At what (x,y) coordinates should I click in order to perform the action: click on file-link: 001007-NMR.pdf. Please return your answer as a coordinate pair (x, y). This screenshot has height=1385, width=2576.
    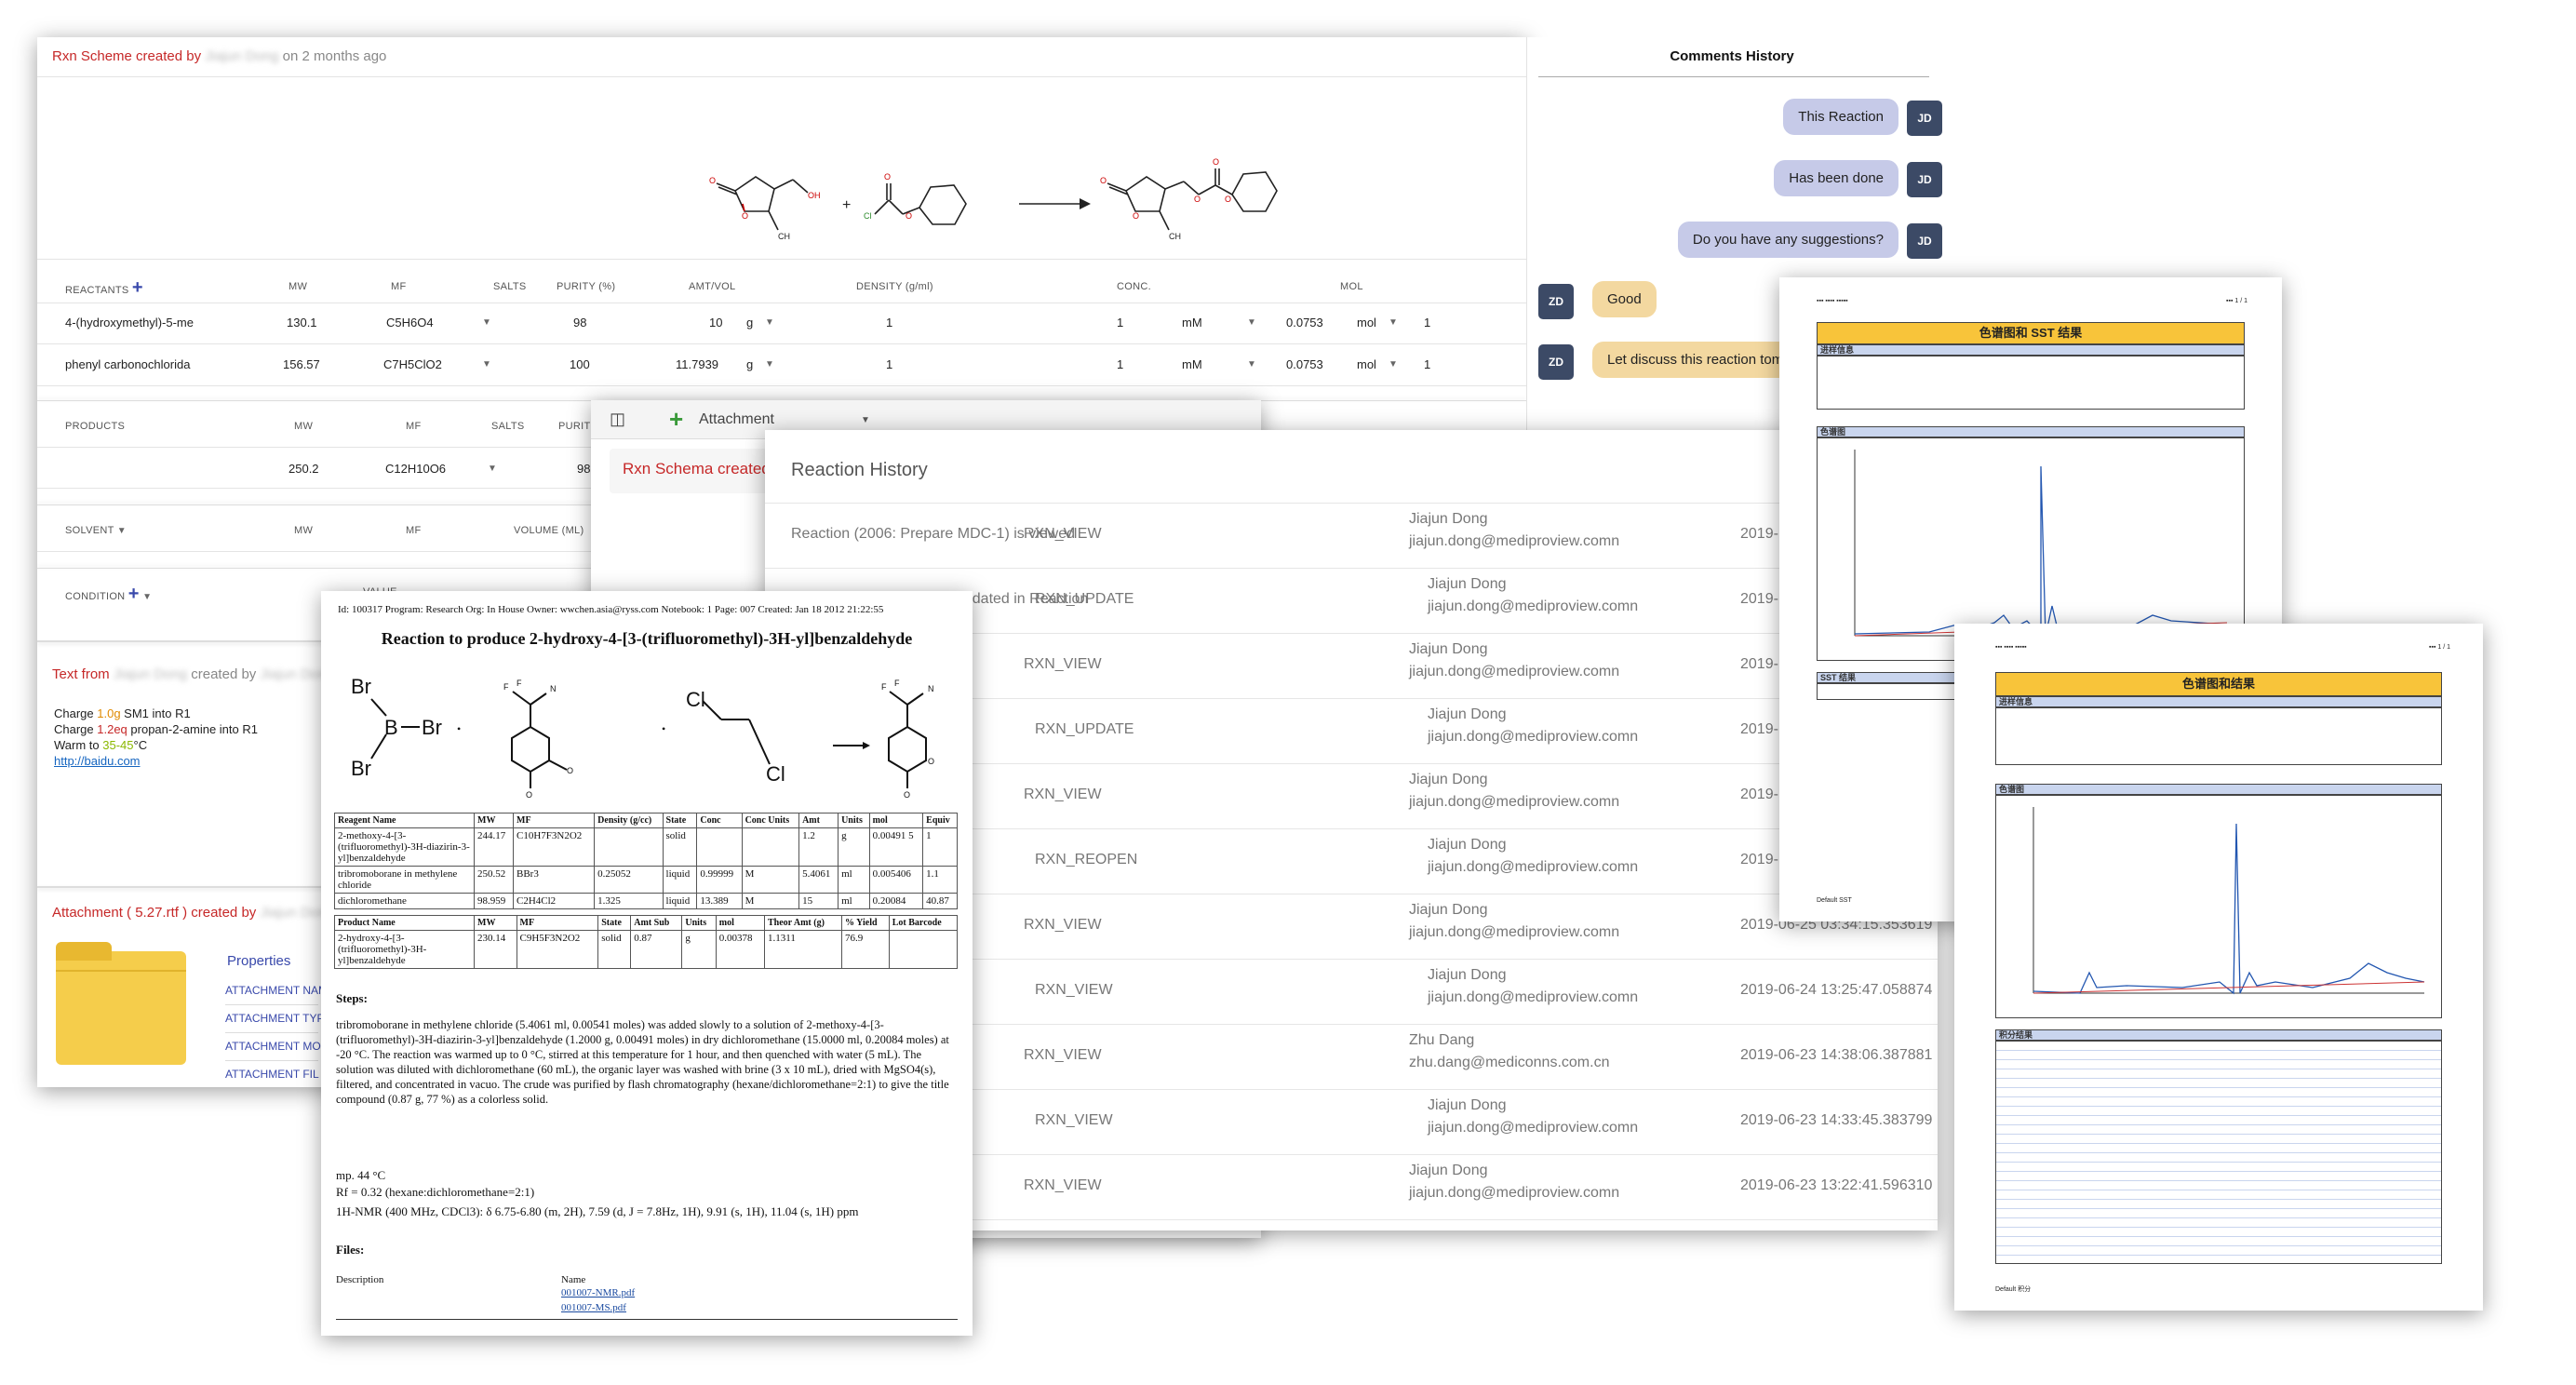
    Looking at the image, I should click on (598, 1292).